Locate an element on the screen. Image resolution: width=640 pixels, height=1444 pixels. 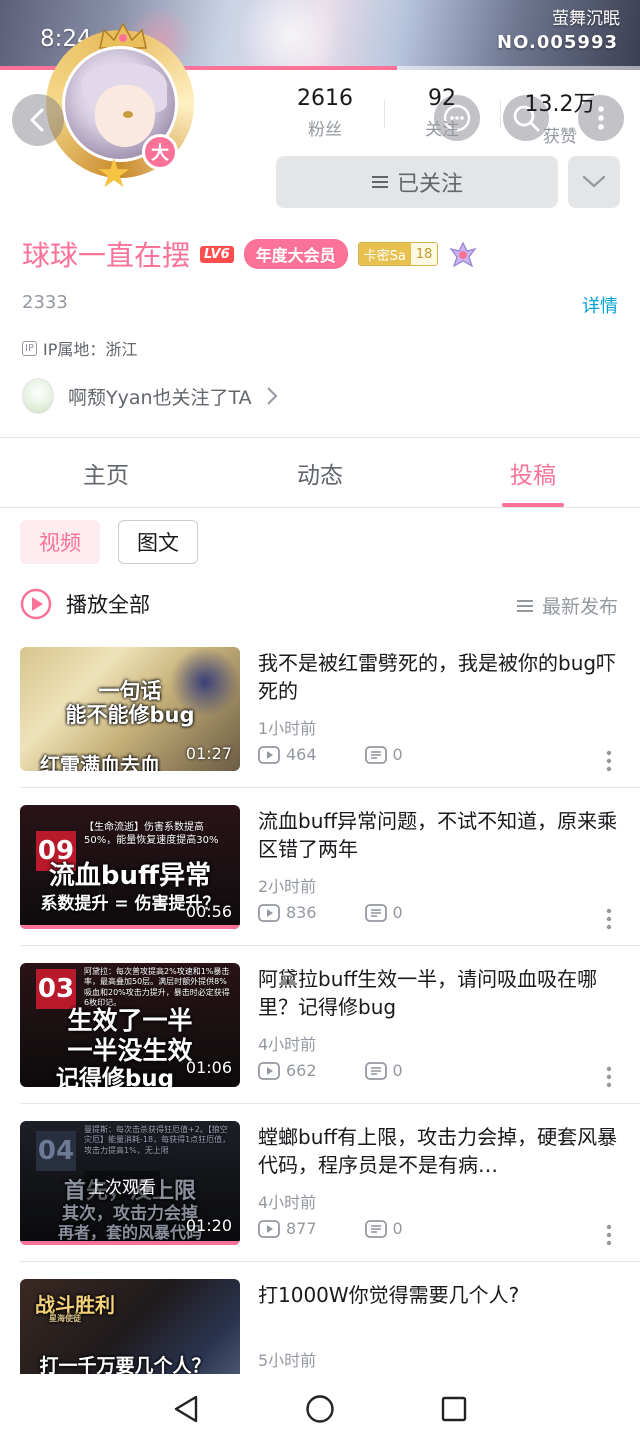
stat-label: 获赞 is located at coordinates (560, 137).